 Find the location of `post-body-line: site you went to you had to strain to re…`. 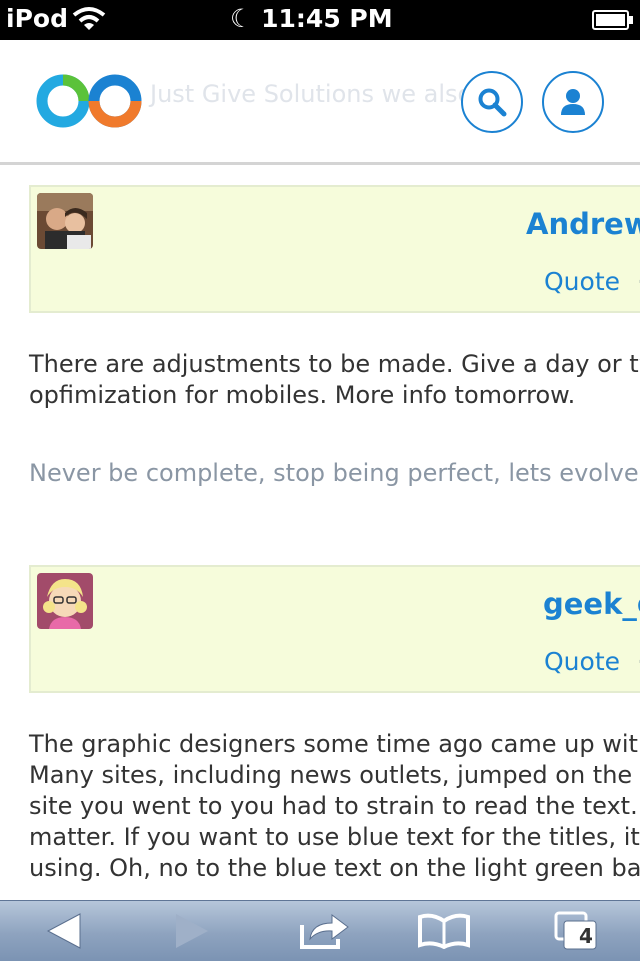

post-body-line: site you went to you had to strain to re… is located at coordinates (334, 806).